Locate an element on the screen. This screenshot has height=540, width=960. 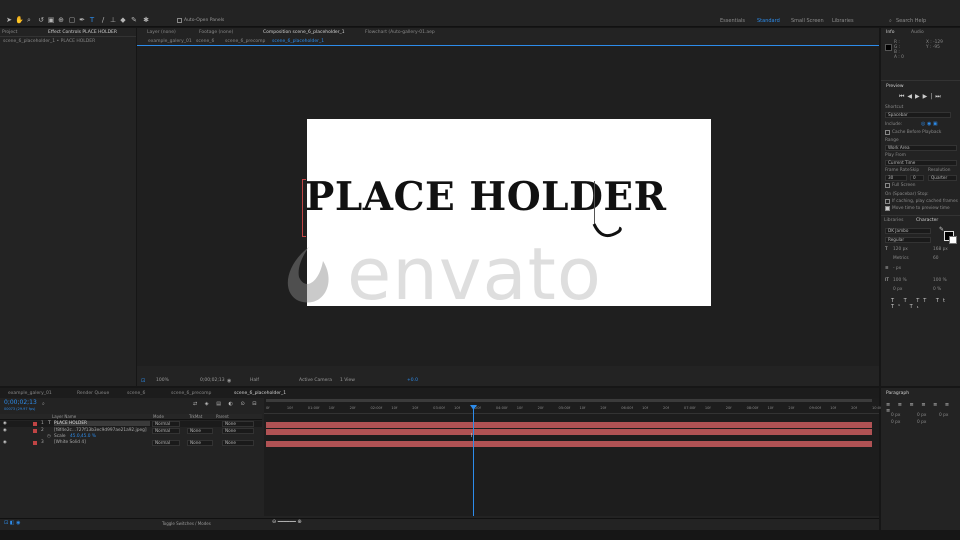
timeline-switch-icons: ⇄ ◈ ▤ ◐ ⊙ ⊟ is located at coordinates (226, 404).